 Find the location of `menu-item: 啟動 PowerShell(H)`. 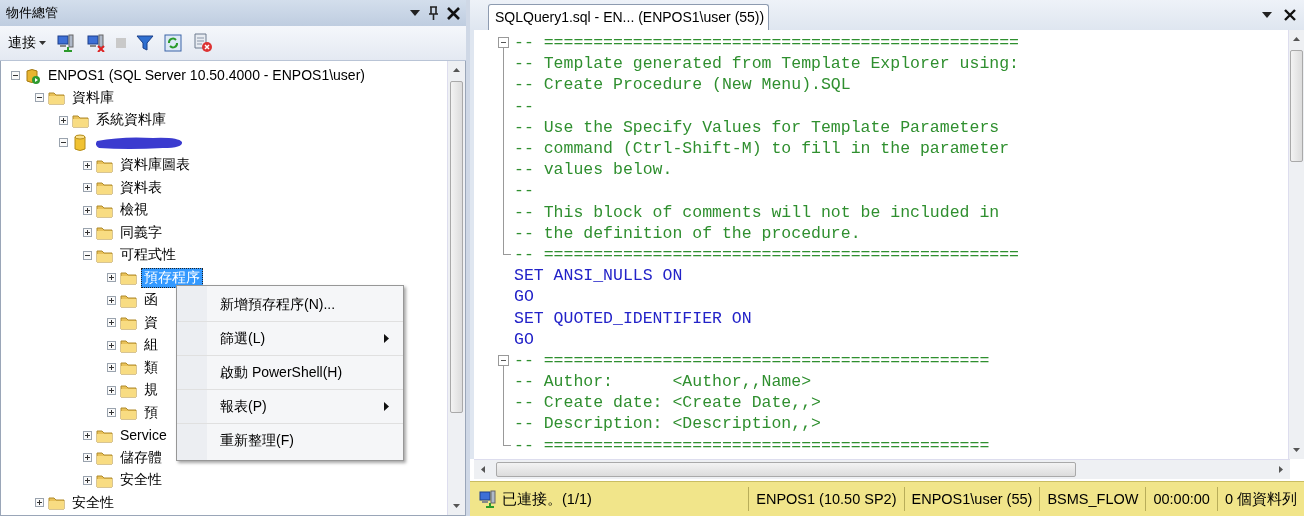

menu-item: 啟動 PowerShell(H) is located at coordinates (290, 373).